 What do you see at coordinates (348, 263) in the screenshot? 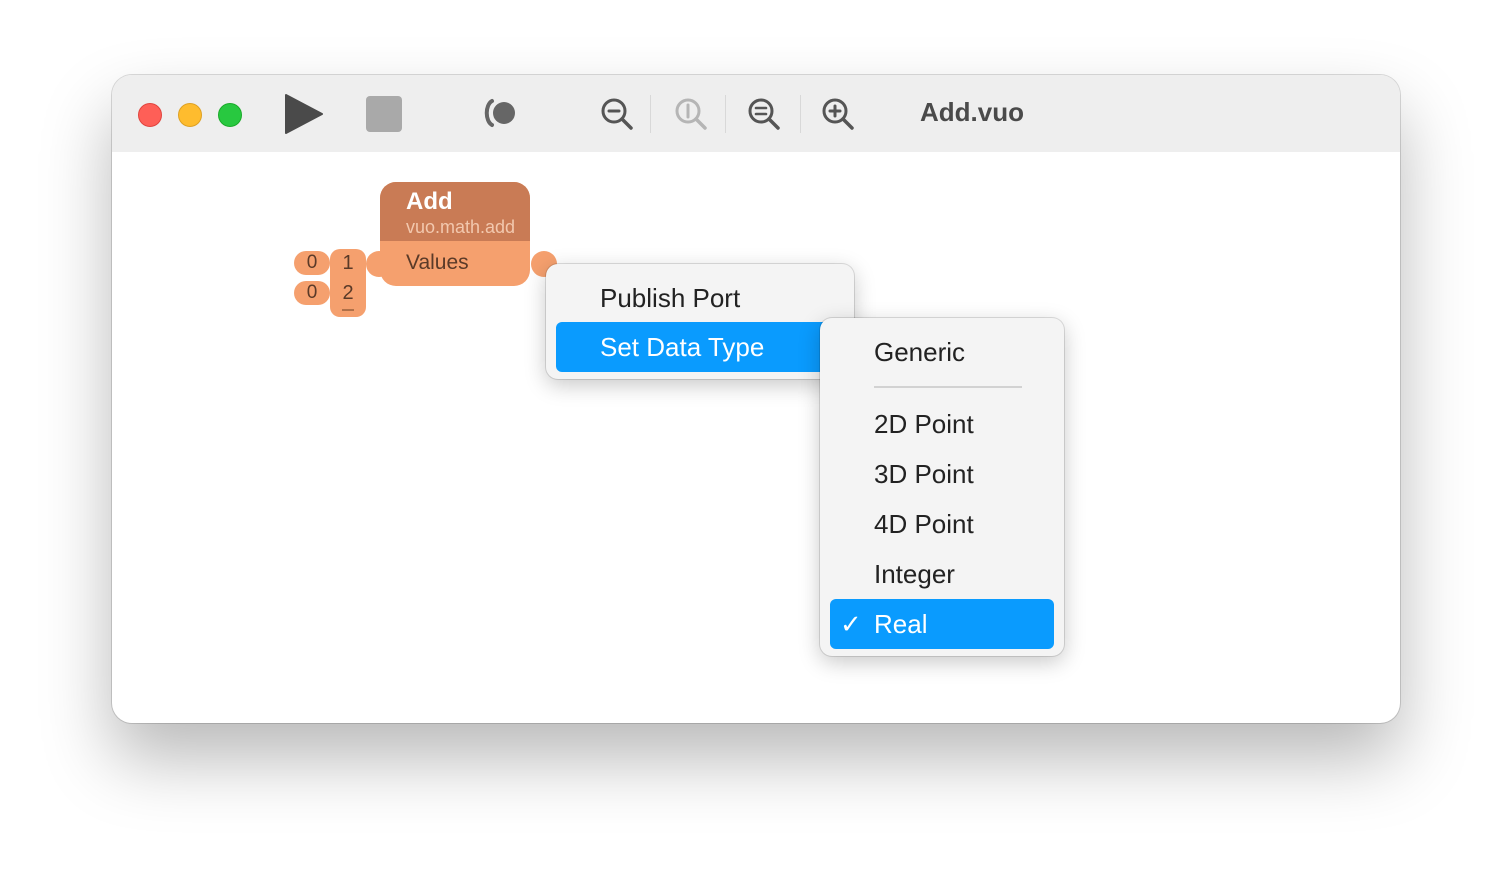
I see `list-item-1: 1` at bounding box center [348, 263].